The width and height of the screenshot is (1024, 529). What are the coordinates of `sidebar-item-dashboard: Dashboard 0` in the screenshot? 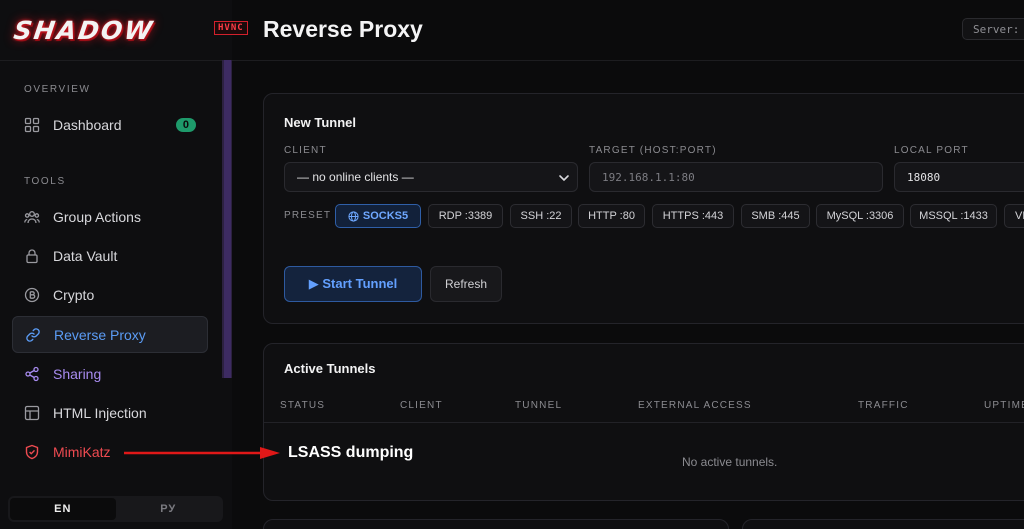 It's located at (110, 125).